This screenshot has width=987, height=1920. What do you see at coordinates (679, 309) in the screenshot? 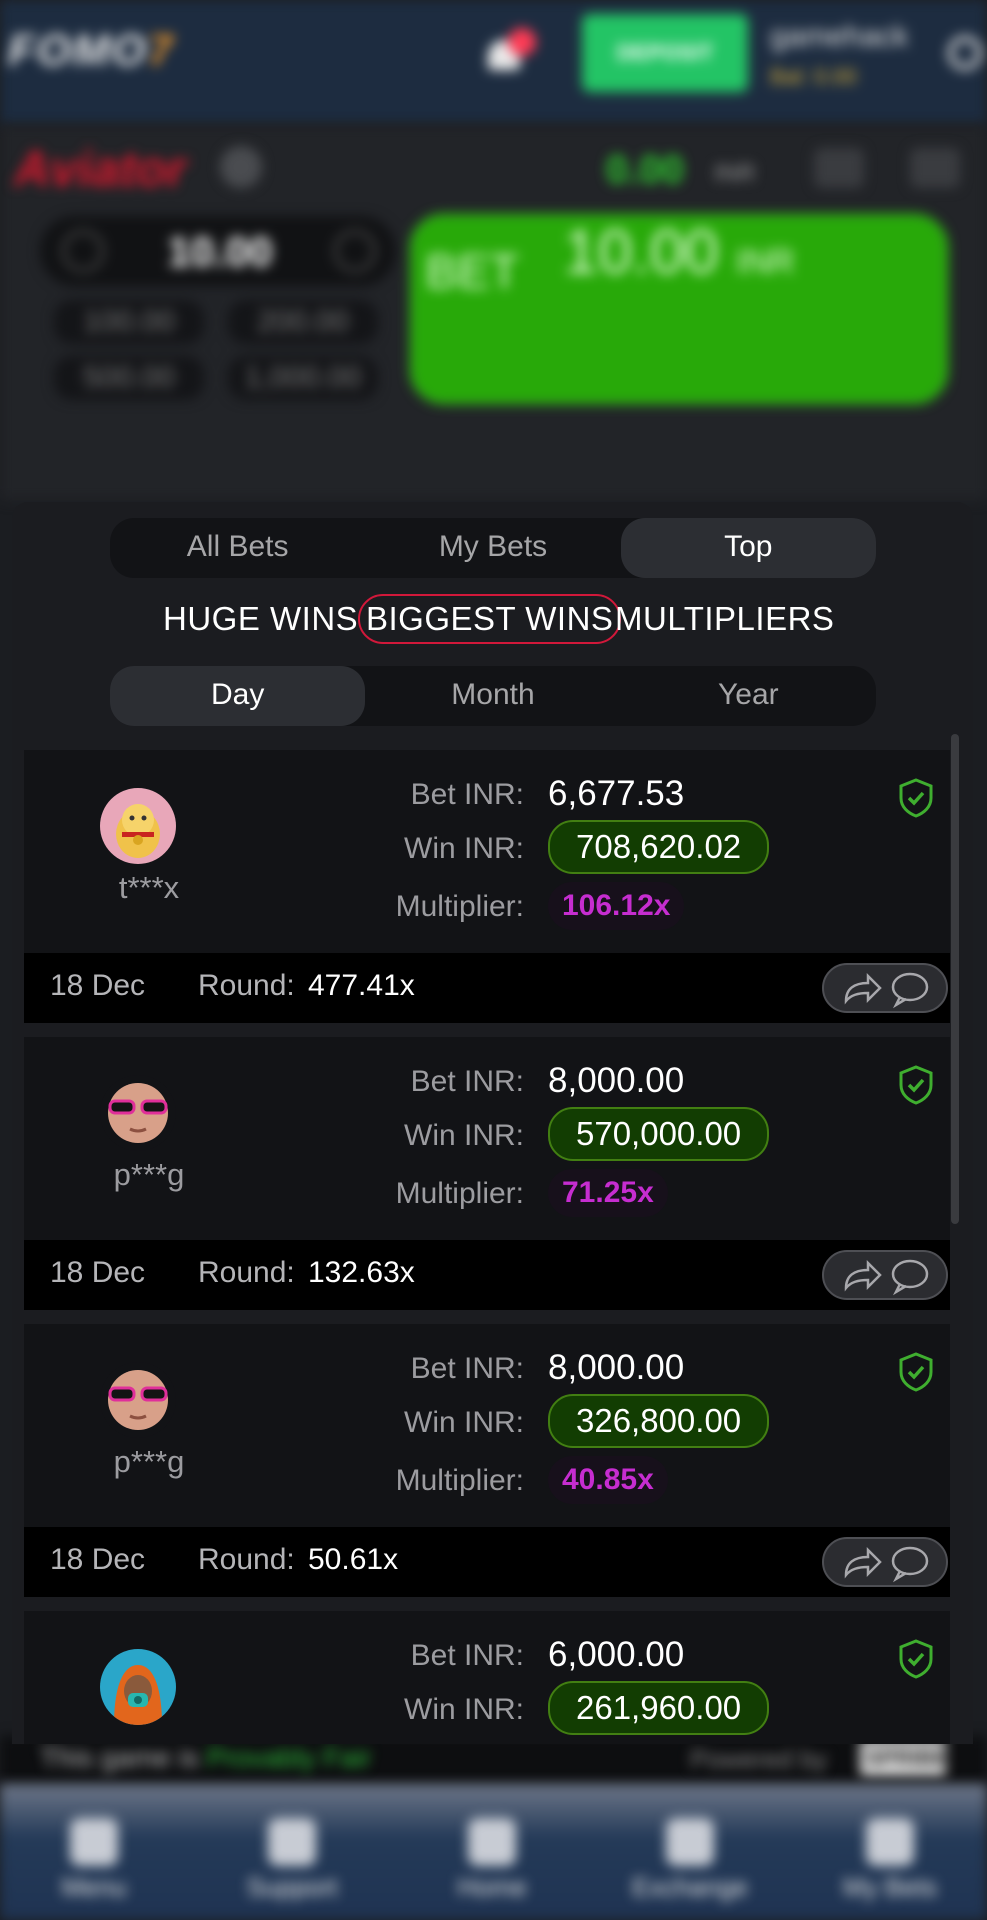
I see `bet-button: BET 10.00 INR` at bounding box center [679, 309].